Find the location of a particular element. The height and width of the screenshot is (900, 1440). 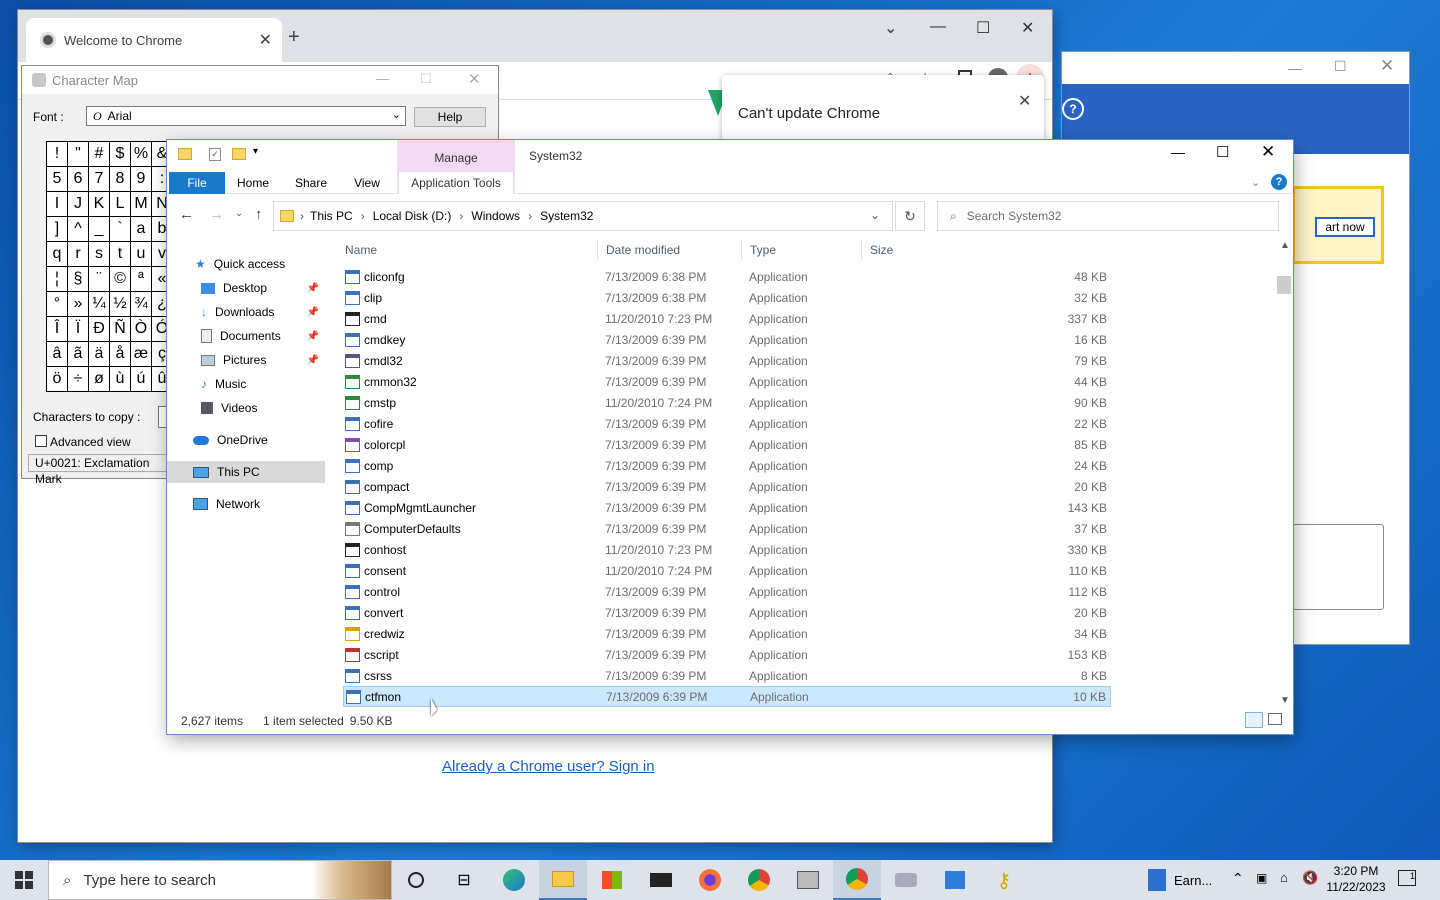

char-cell: 7 is located at coordinates (99, 179).